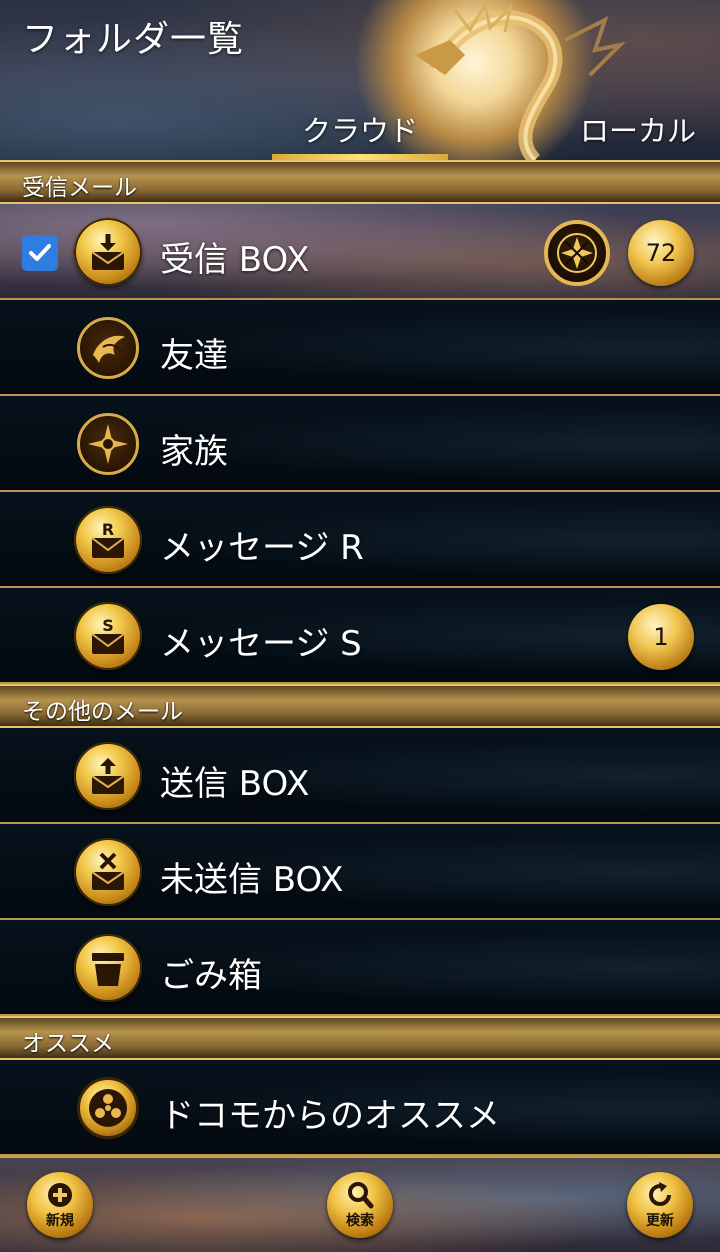 The height and width of the screenshot is (1252, 720). Describe the element at coordinates (79, 188) in the screenshot. I see `section-label: 受信メール` at that location.